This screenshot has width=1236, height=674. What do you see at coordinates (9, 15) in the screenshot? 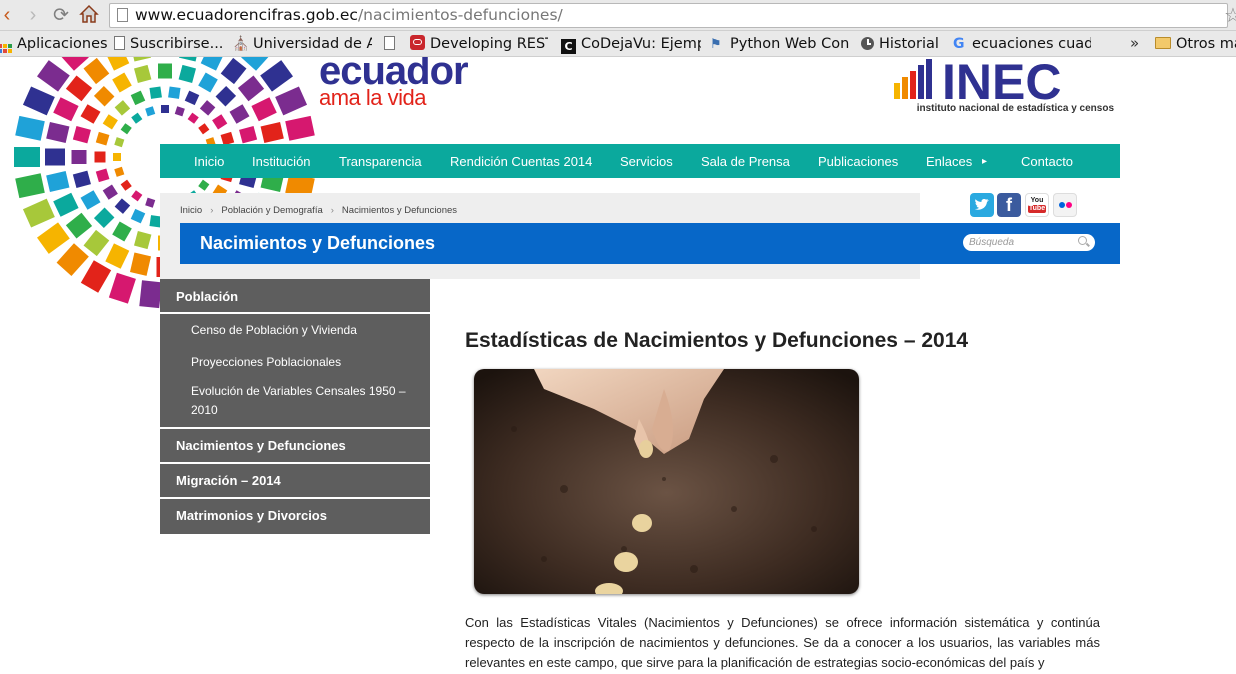
I see `back-arrow-icon: ‹` at bounding box center [9, 15].